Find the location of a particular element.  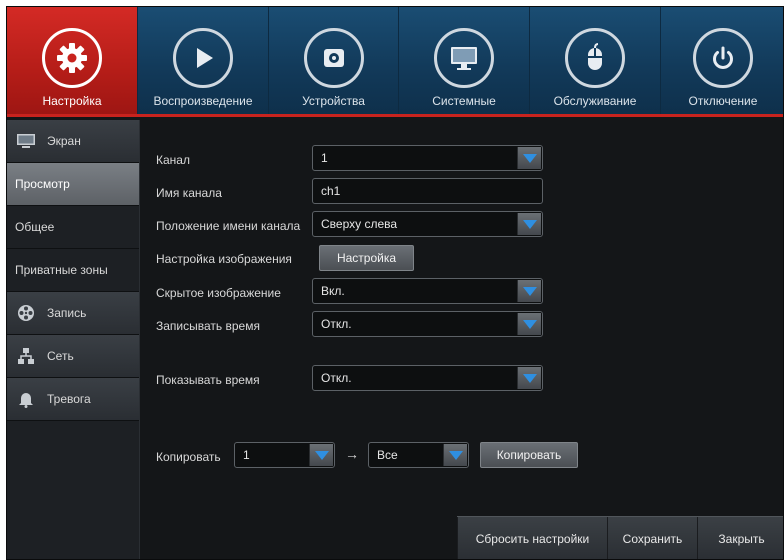

sidebar-item-record: Запись is located at coordinates (73, 313).